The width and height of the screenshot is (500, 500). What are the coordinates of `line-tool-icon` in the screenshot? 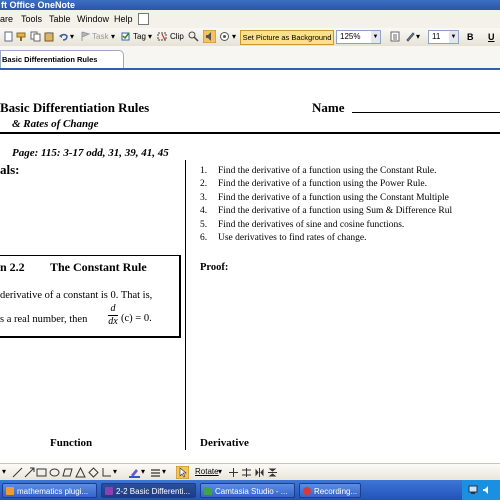 It's located at (17, 472).